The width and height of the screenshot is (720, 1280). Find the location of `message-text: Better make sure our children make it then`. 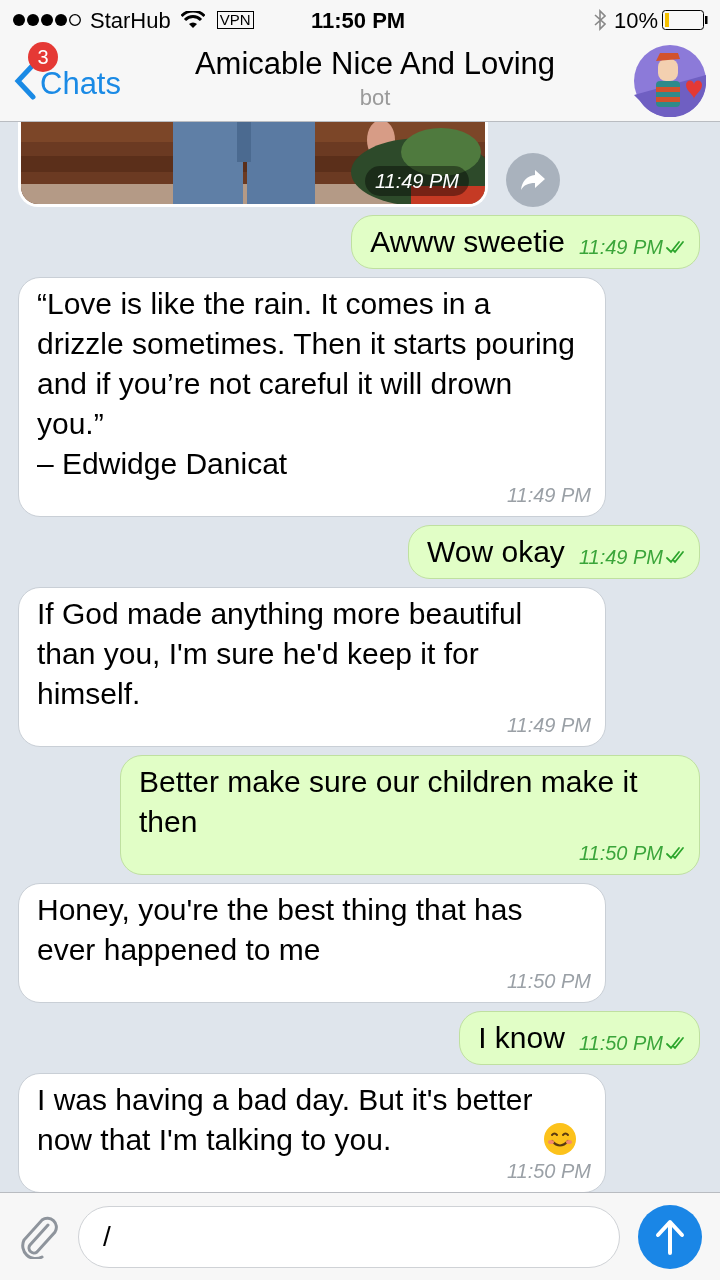

message-text: Better make sure our children make it then is located at coordinates (389, 802).